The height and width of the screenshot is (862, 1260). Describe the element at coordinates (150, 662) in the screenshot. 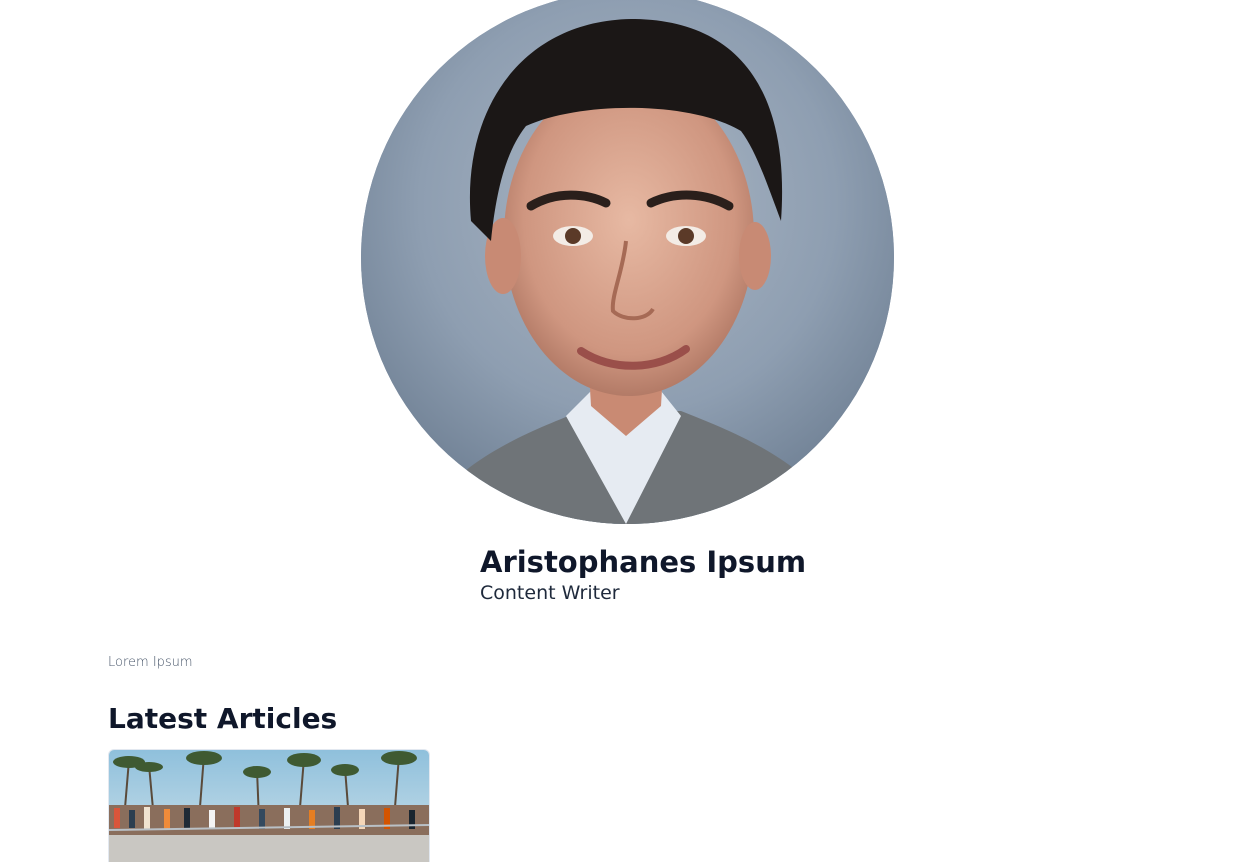

I see `author-bio: Lorem Ipsum` at that location.